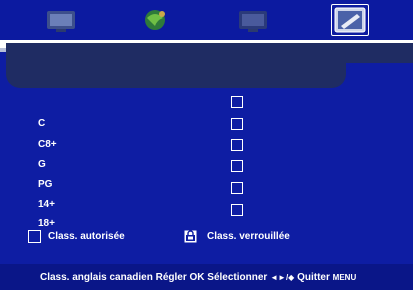 The width and height of the screenshot is (413, 290). Describe the element at coordinates (248, 236) in the screenshot. I see `legend-locked-label: Class. verrouillée` at that location.